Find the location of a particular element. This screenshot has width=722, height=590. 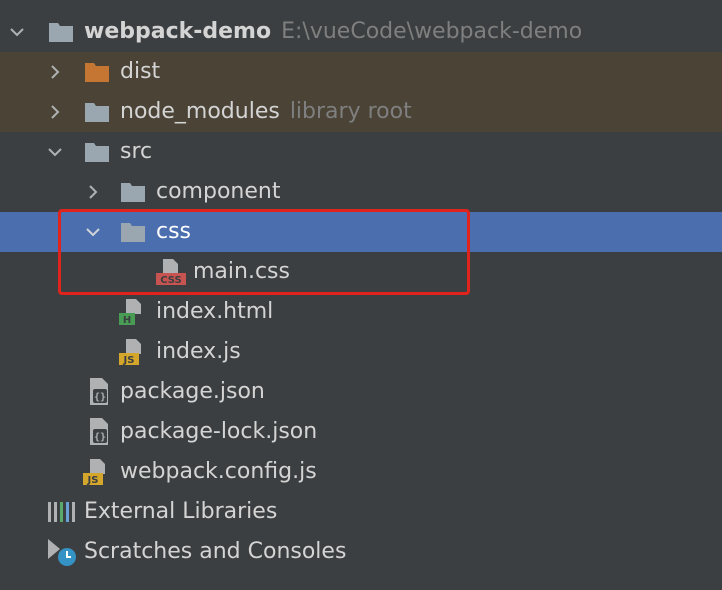

project-name: webpack-demo is located at coordinates (178, 31).